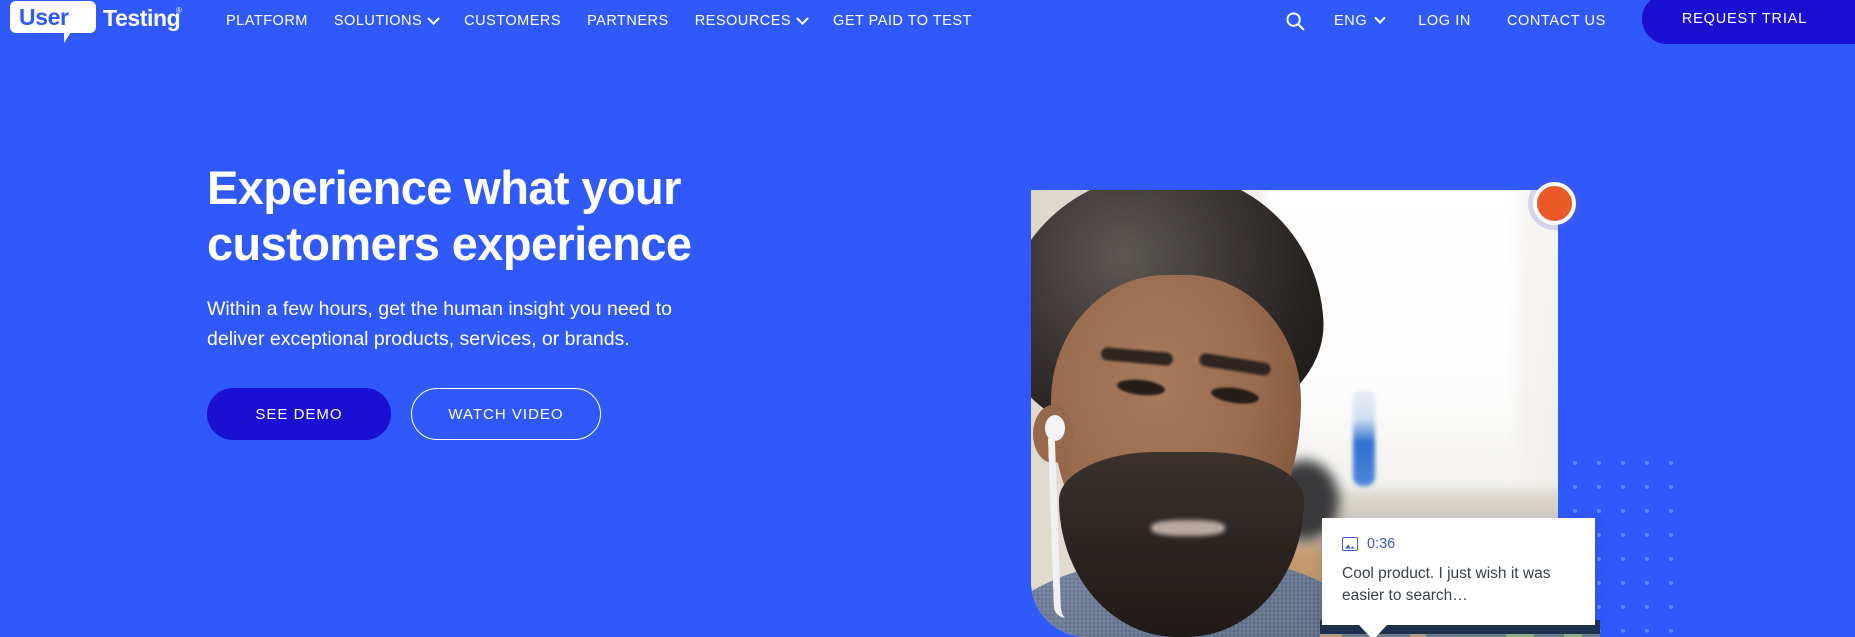 This screenshot has width=1855, height=637. What do you see at coordinates (1556, 21) in the screenshot?
I see `contact-us-link: CONTACT US` at bounding box center [1556, 21].